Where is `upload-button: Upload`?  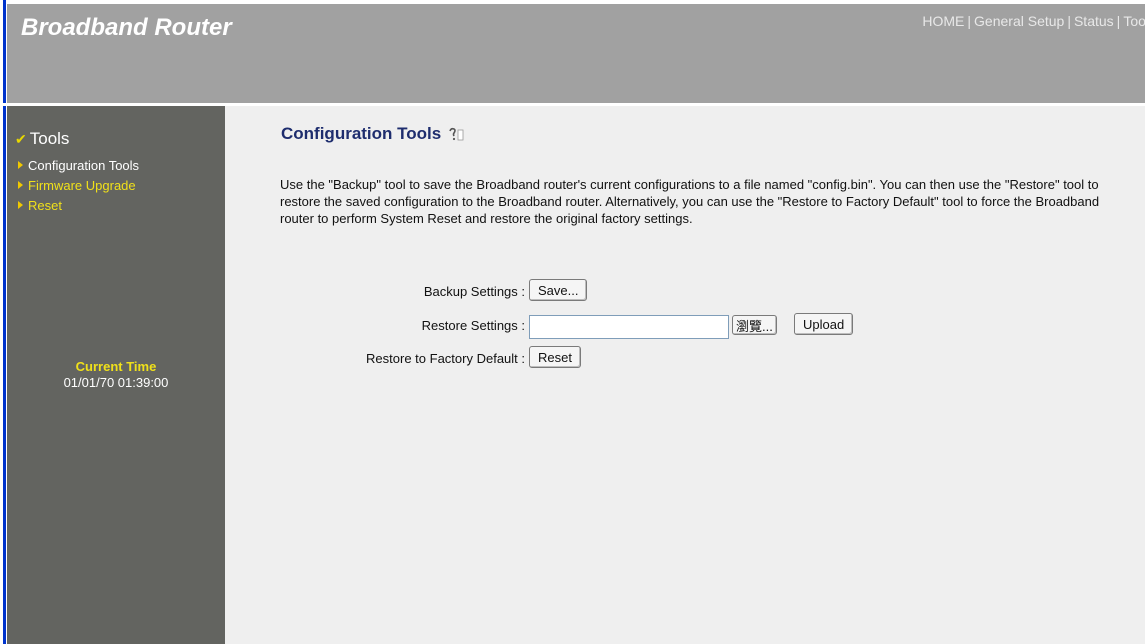 upload-button: Upload is located at coordinates (824, 324).